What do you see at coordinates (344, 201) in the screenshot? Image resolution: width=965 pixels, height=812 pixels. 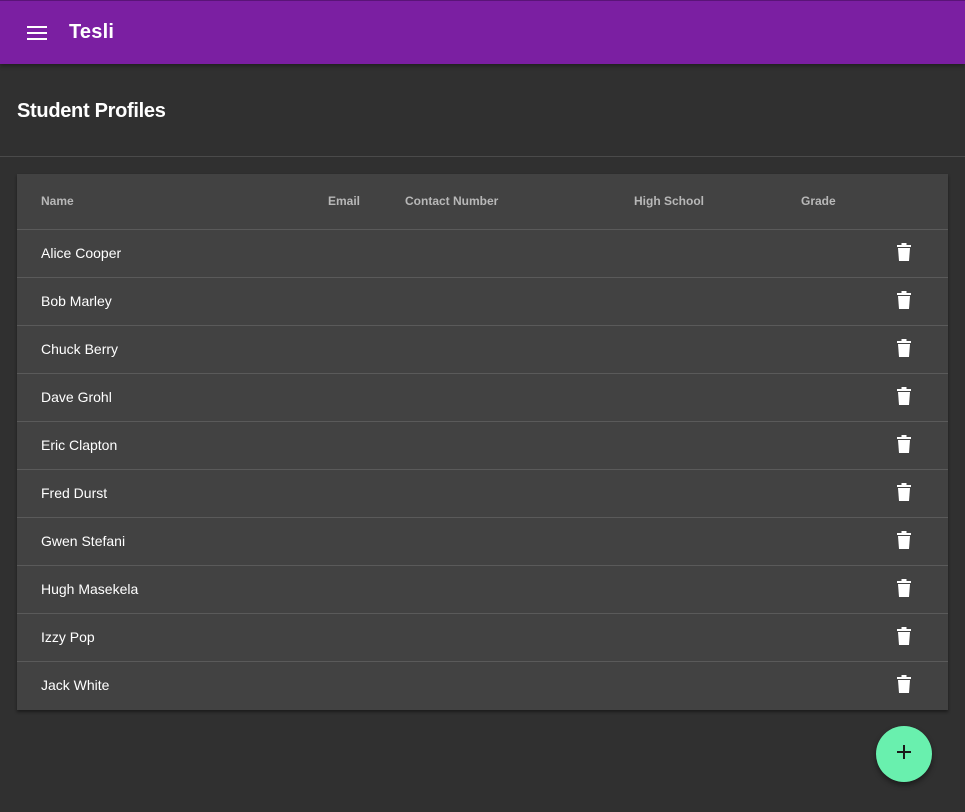 I see `column-header-email: Email` at bounding box center [344, 201].